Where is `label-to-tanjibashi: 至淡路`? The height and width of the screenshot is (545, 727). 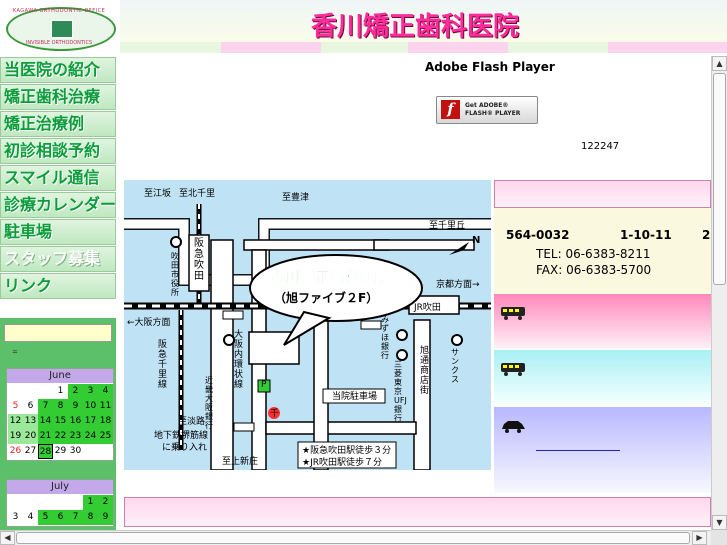
label-to-tanjibashi: 至淡路 is located at coordinates (191, 421).